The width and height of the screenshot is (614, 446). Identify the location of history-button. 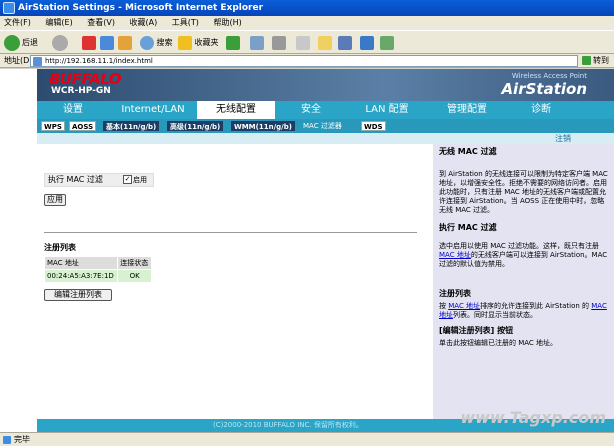
(233, 43).